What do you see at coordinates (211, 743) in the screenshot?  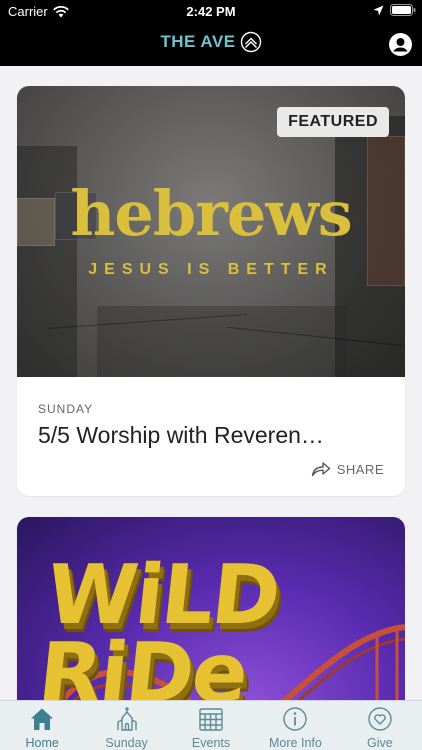 I see `tab-events-label: Events` at bounding box center [211, 743].